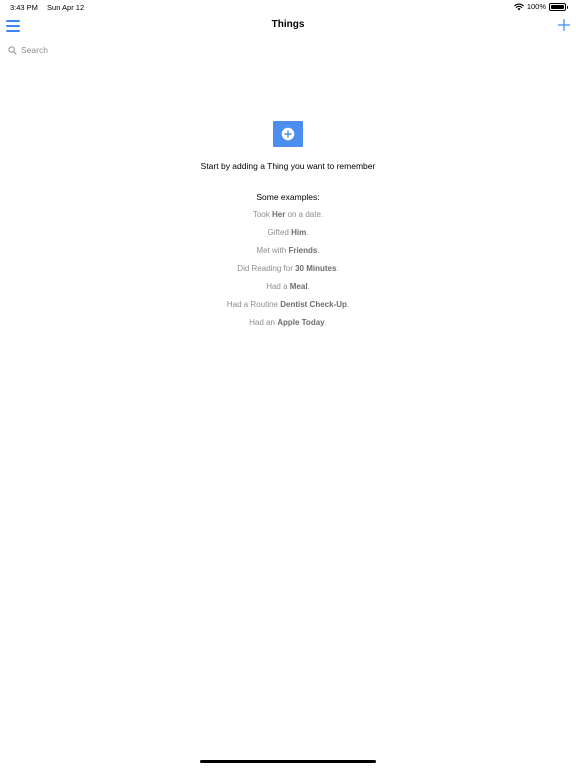 This screenshot has width=576, height=768. I want to click on battery-percent: 100%, so click(536, 6).